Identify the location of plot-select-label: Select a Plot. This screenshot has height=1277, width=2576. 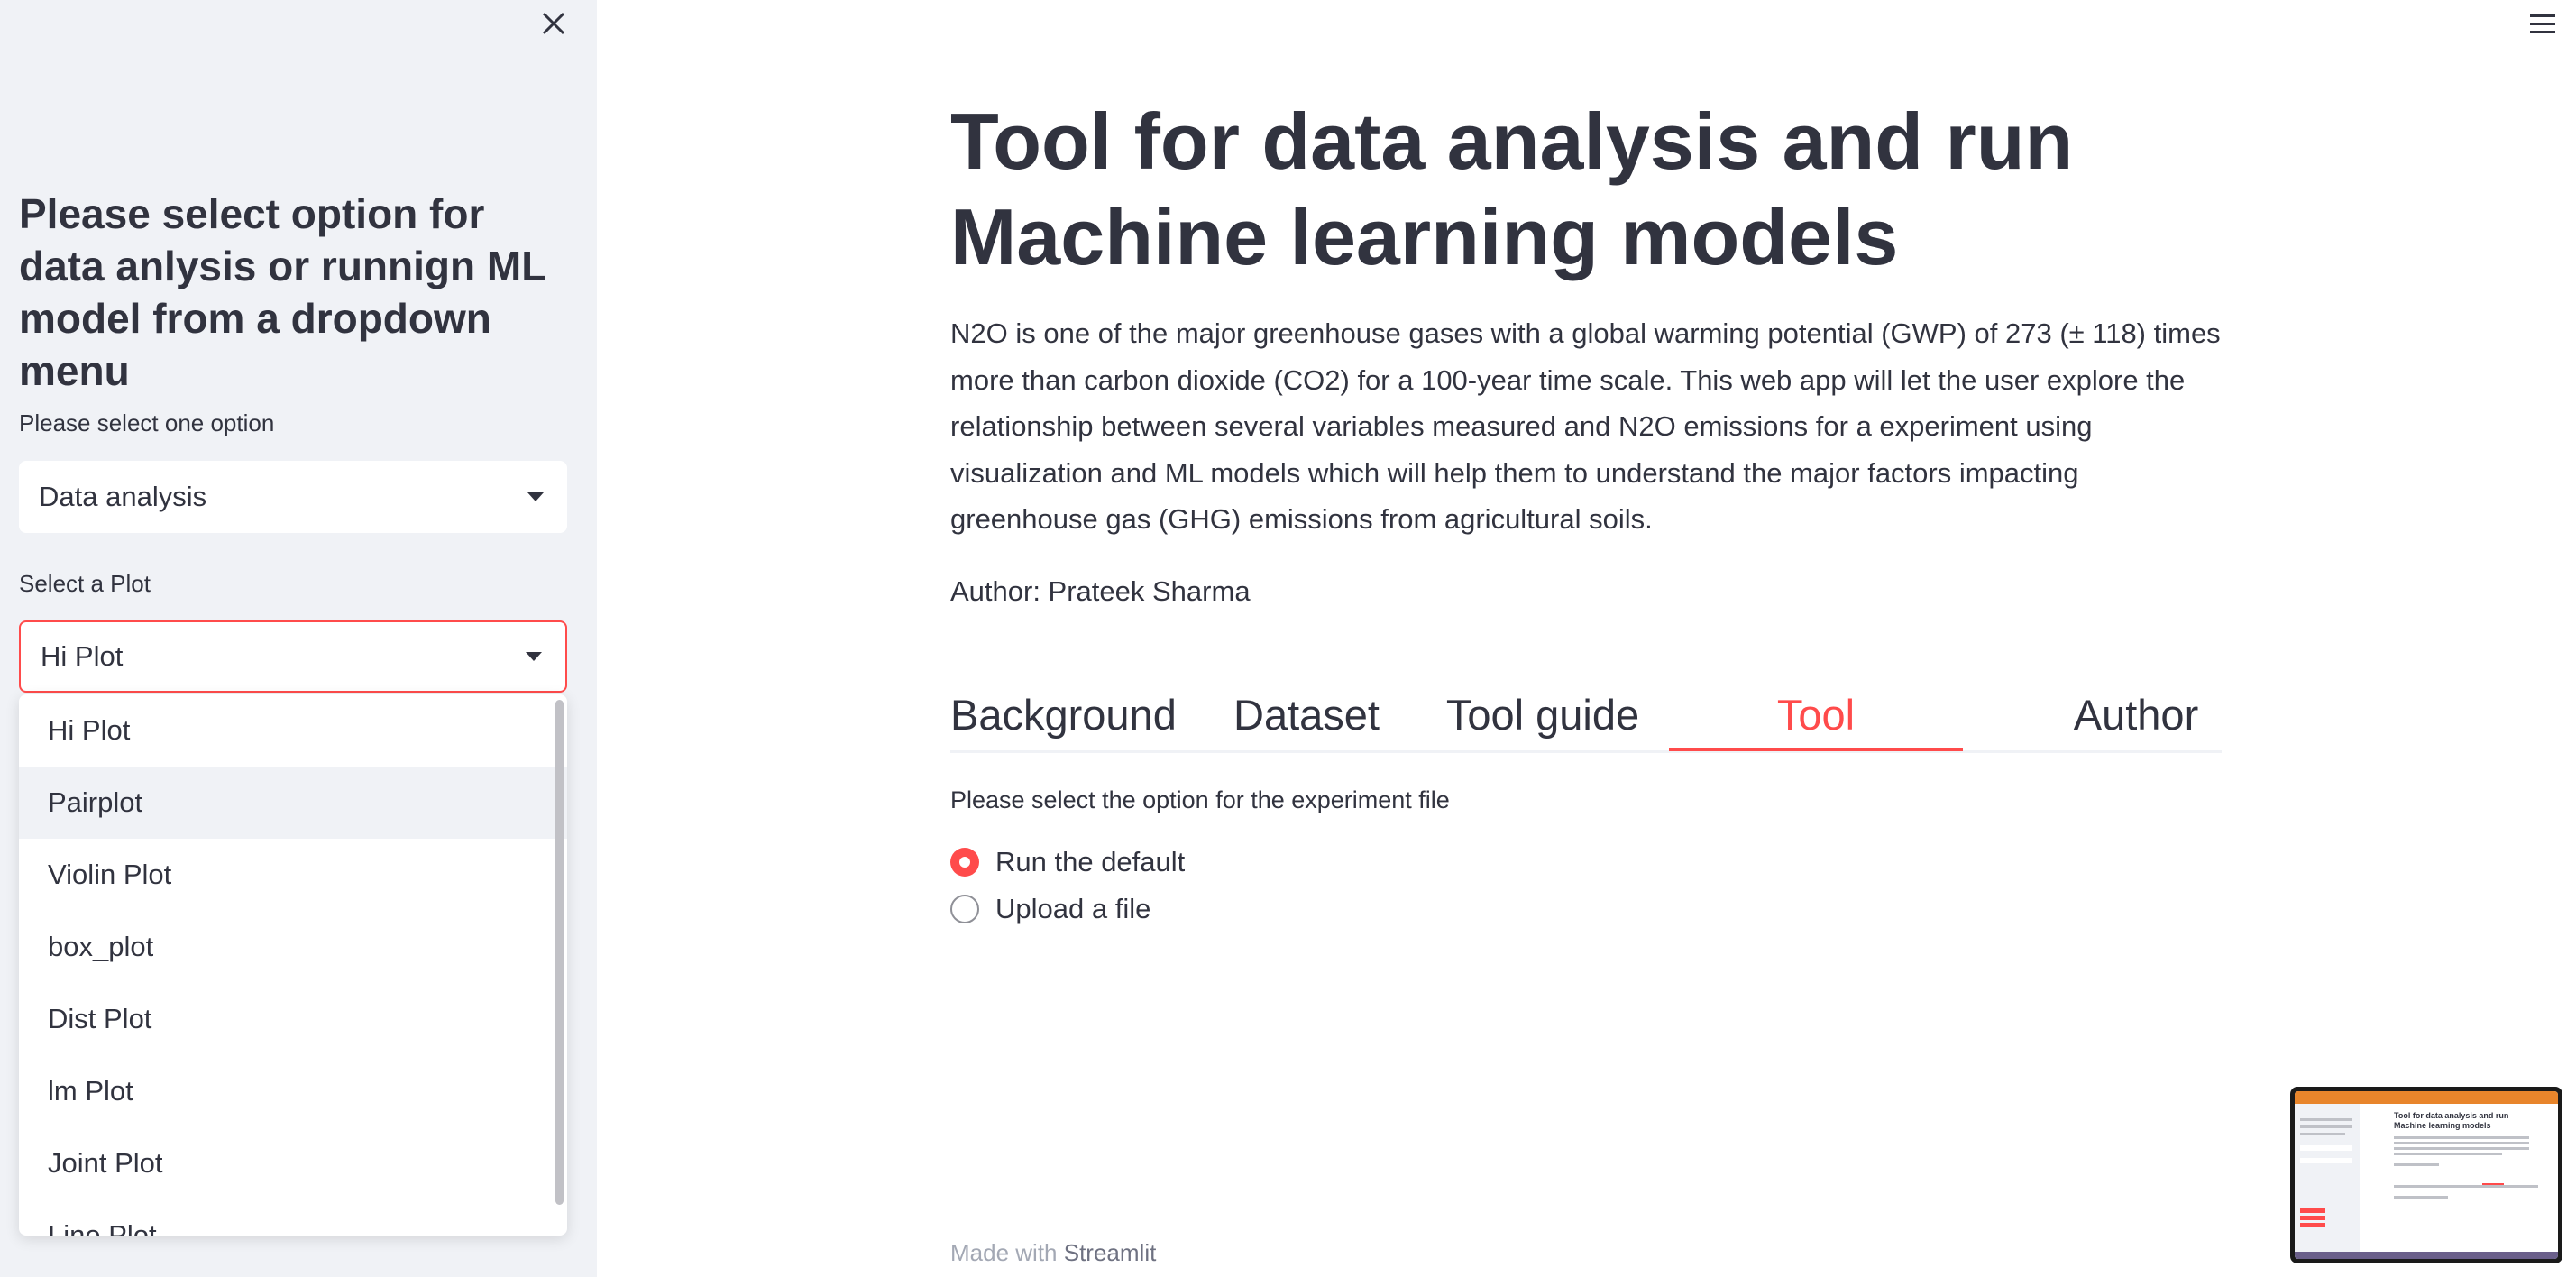
(85, 583).